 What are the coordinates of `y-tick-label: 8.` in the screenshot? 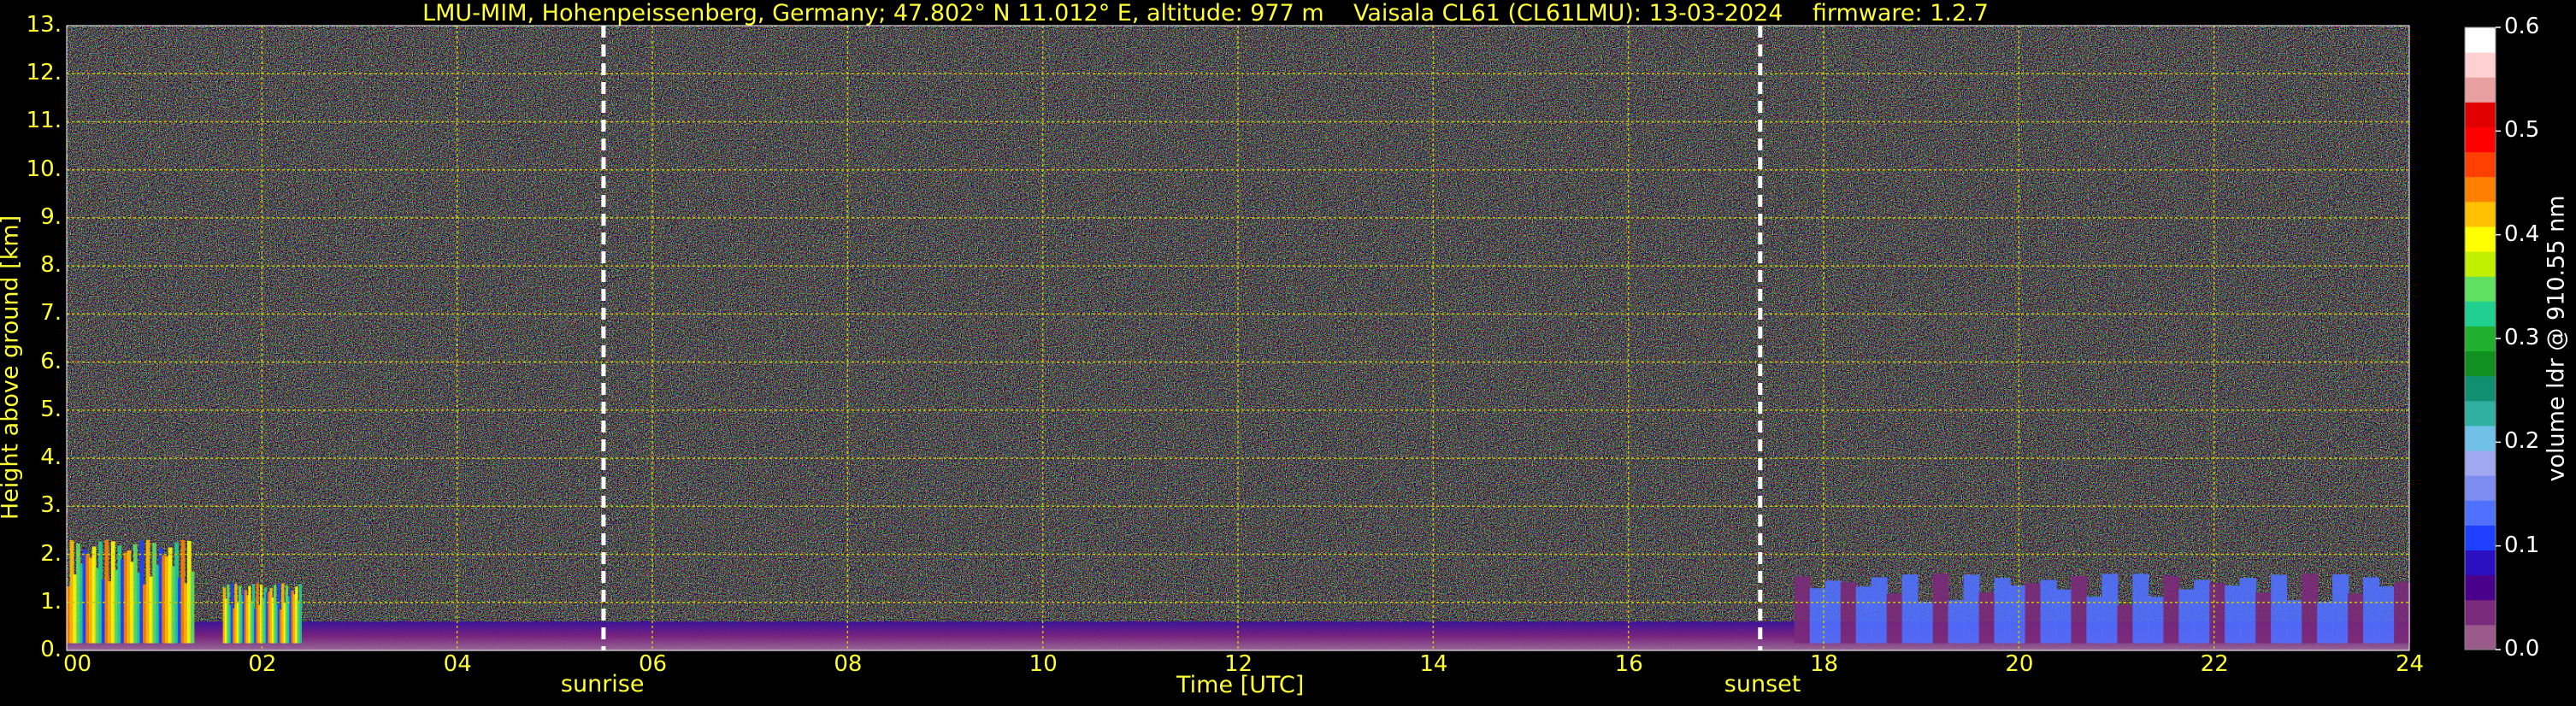 It's located at (51, 265).